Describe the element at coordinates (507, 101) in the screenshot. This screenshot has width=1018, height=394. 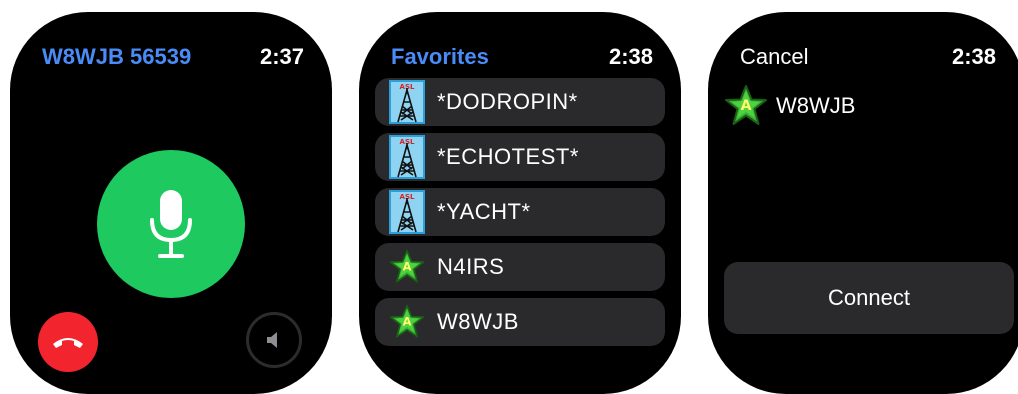
I see `favorite-label: *DODROPIN*` at that location.